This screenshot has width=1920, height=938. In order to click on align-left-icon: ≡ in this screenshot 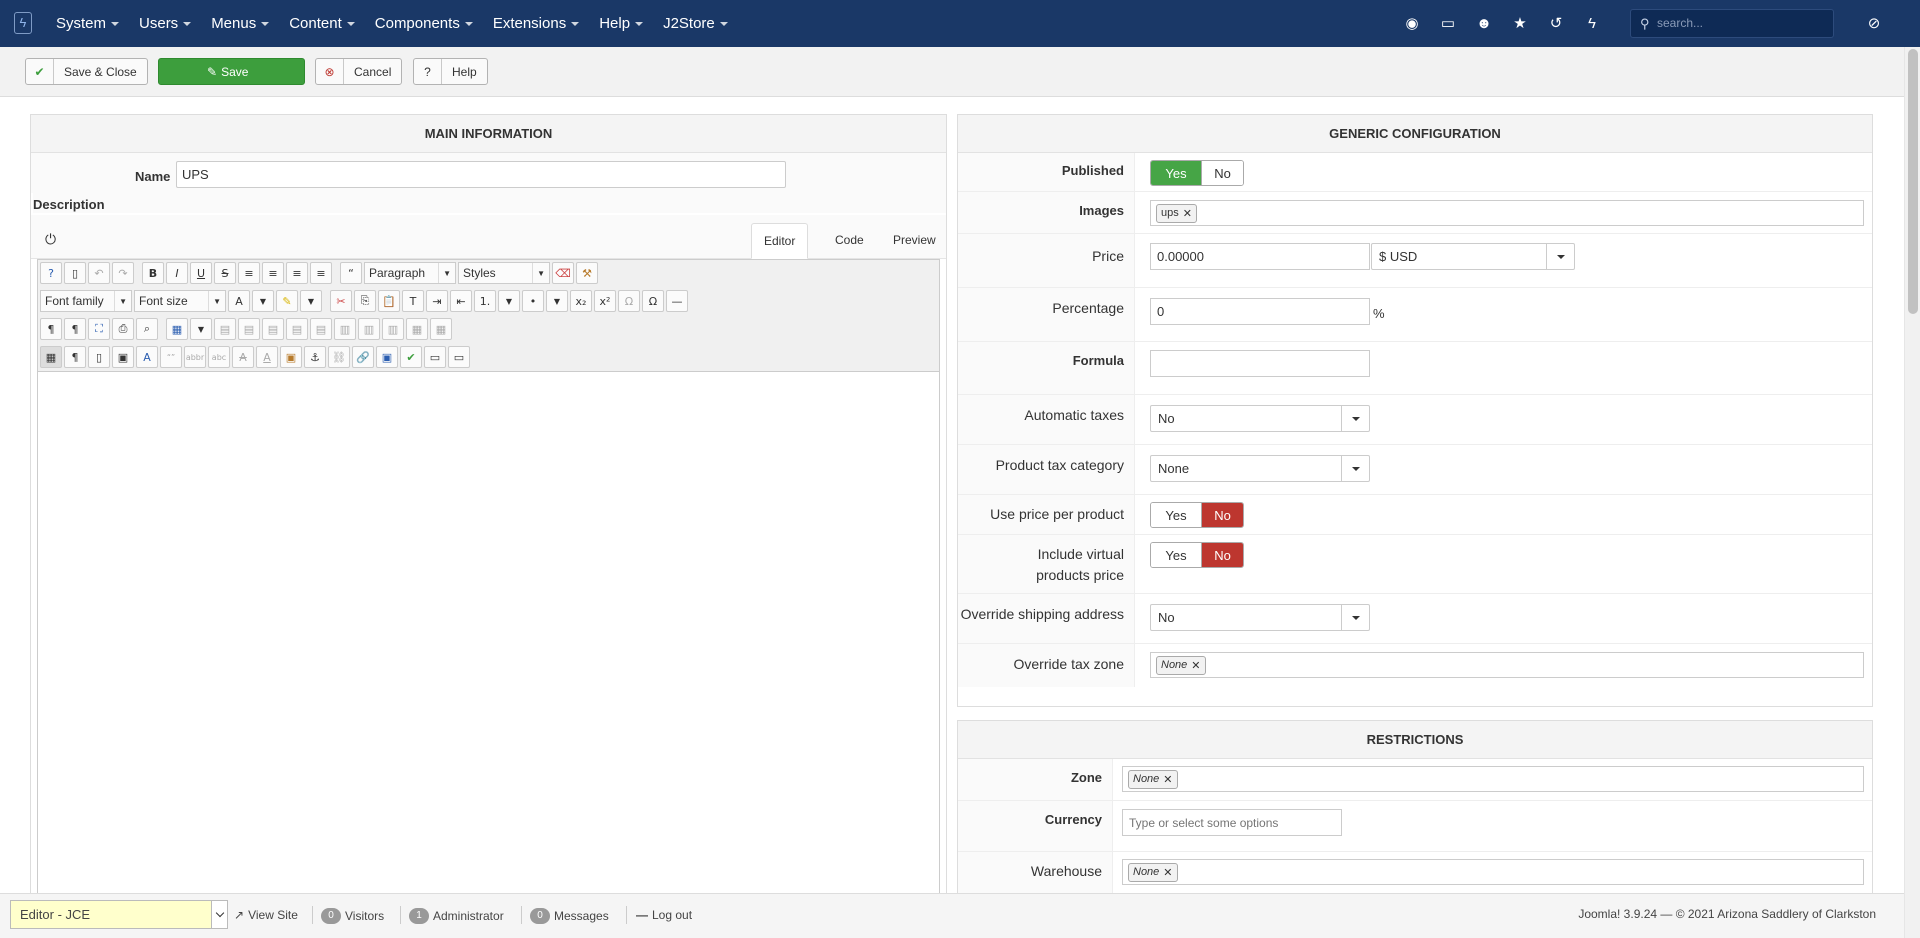, I will do `click(297, 273)`.